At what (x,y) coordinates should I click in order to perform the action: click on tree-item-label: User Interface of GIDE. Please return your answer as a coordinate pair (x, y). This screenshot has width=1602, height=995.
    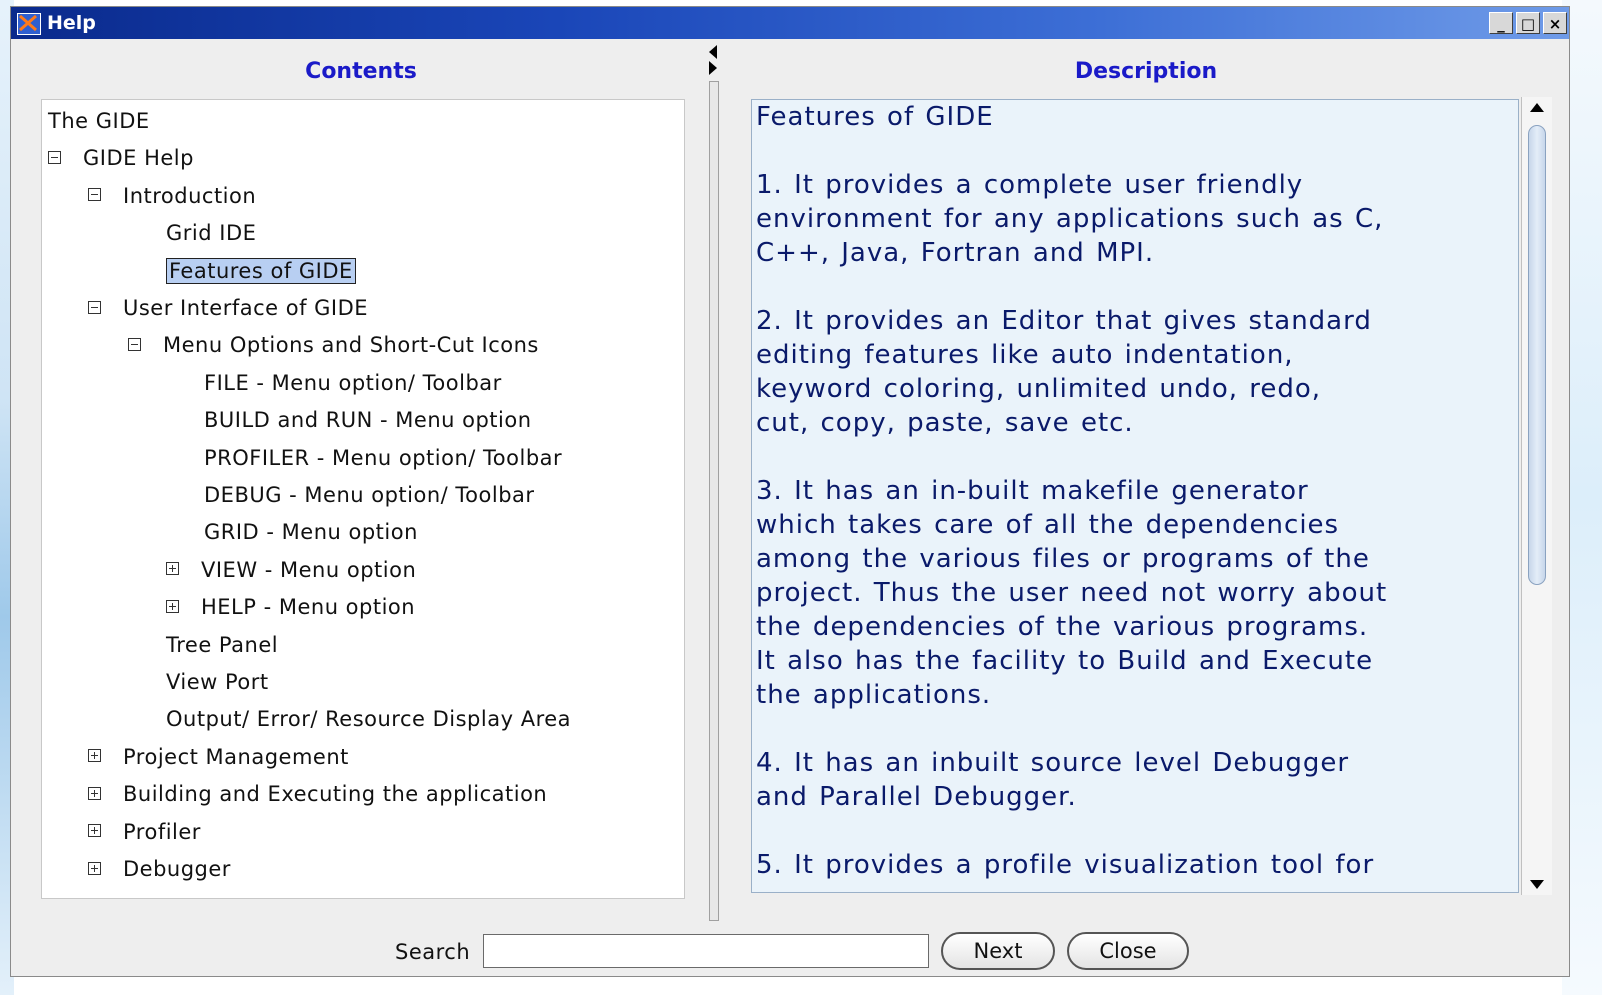
    Looking at the image, I should click on (246, 308).